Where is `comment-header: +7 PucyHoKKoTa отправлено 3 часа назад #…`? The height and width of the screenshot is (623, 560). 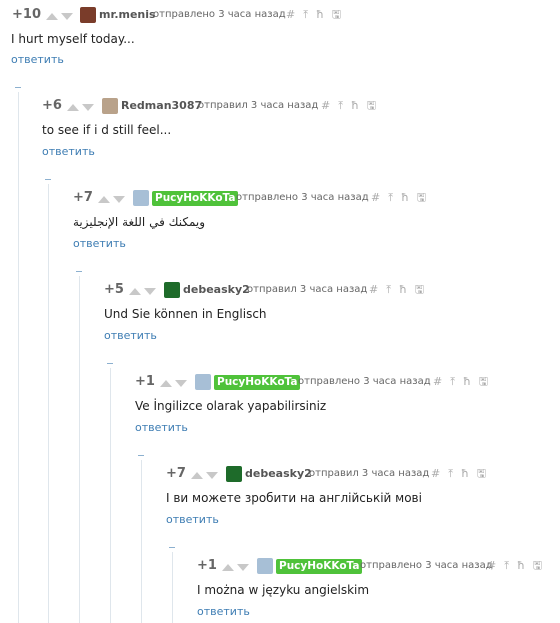
comment-header: +7 PucyHoKKoTa отправлено 3 часа назад #… is located at coordinates (314, 199).